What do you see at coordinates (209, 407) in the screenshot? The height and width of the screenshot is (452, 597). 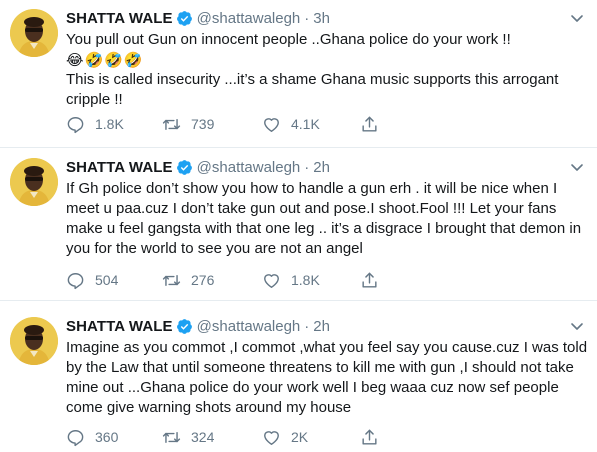 I see `tweet-text-line: come give warning shots around my house` at bounding box center [209, 407].